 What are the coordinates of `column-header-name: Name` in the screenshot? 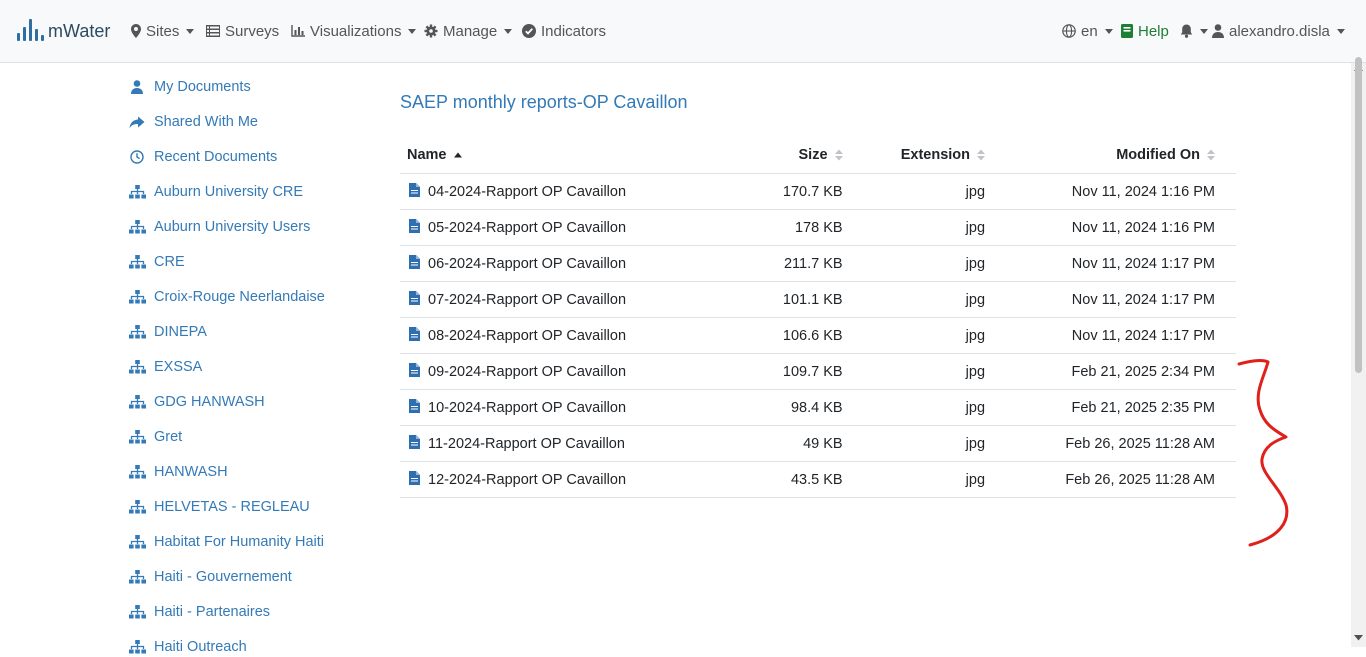 It's located at (554, 155).